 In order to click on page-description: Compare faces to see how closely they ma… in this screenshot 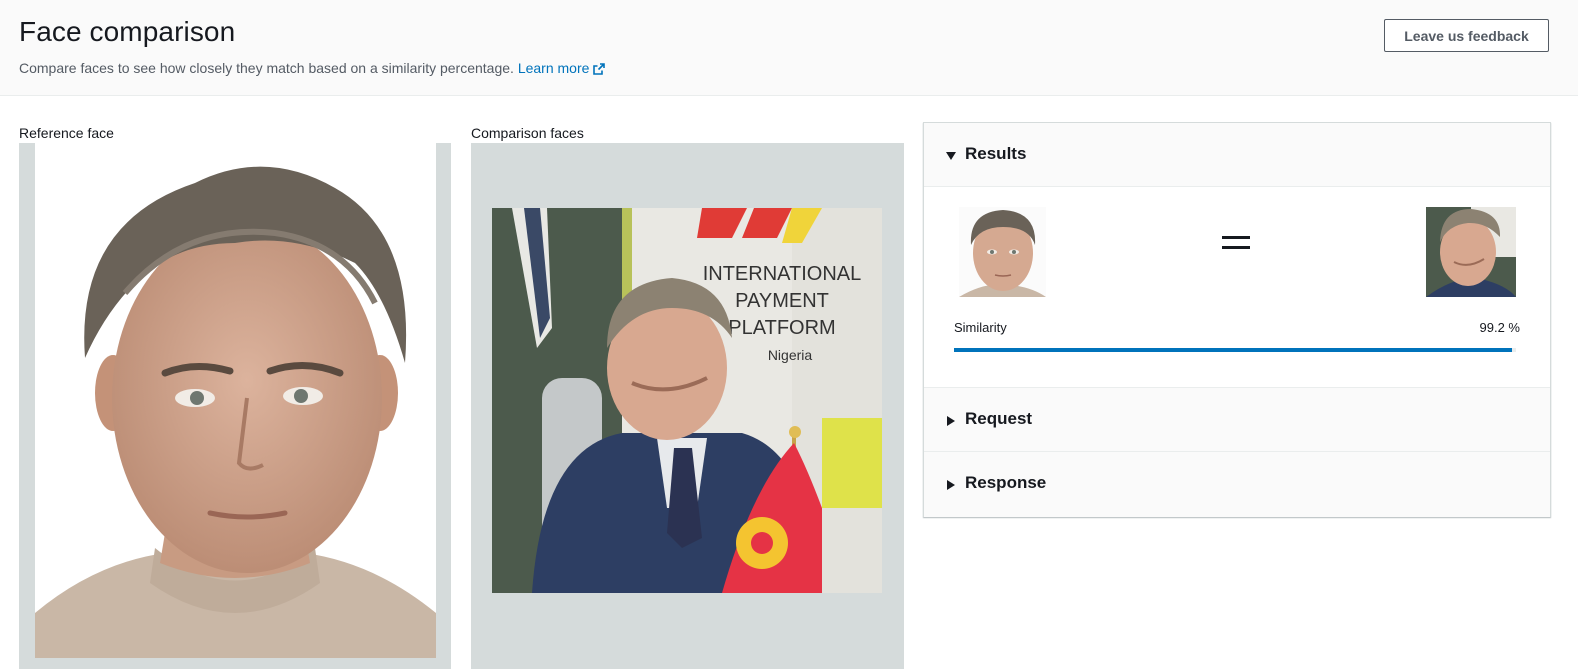, I will do `click(312, 69)`.